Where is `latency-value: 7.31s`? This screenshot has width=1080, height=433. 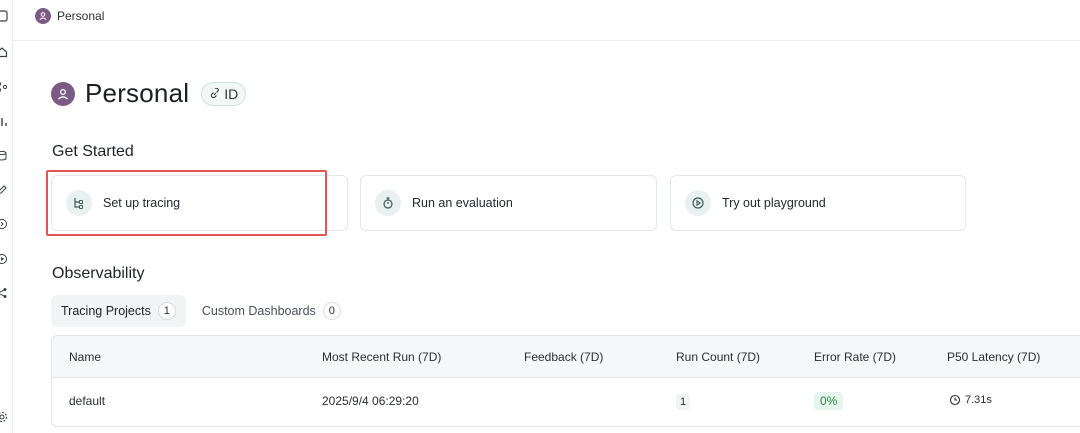 latency-value: 7.31s is located at coordinates (978, 400).